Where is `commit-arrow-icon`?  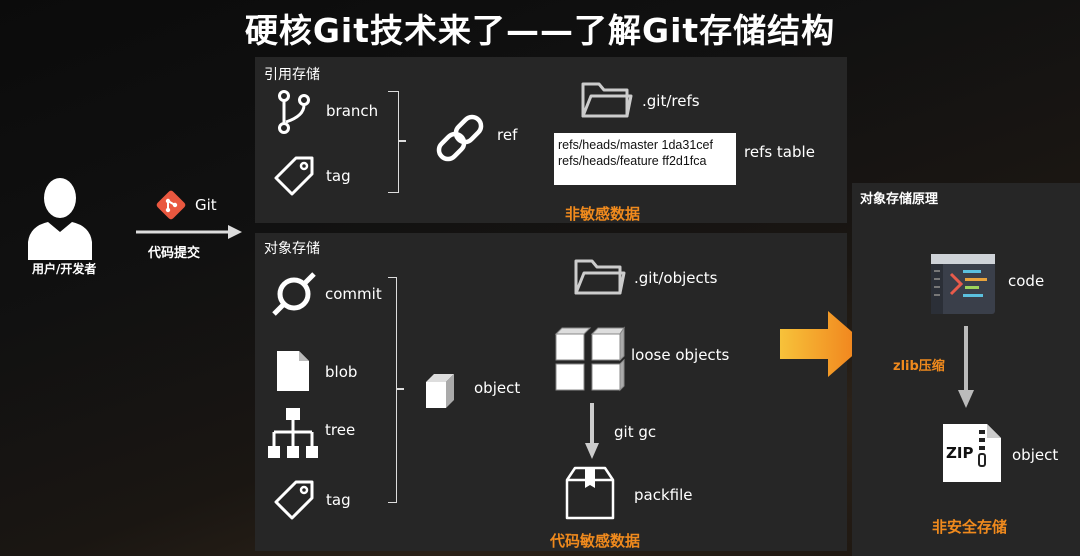 commit-arrow-icon is located at coordinates (189, 234).